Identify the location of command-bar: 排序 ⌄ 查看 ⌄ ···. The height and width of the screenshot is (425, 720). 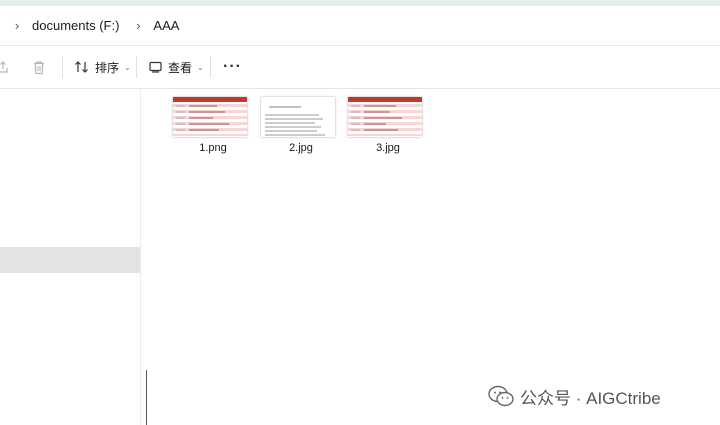
(360, 67).